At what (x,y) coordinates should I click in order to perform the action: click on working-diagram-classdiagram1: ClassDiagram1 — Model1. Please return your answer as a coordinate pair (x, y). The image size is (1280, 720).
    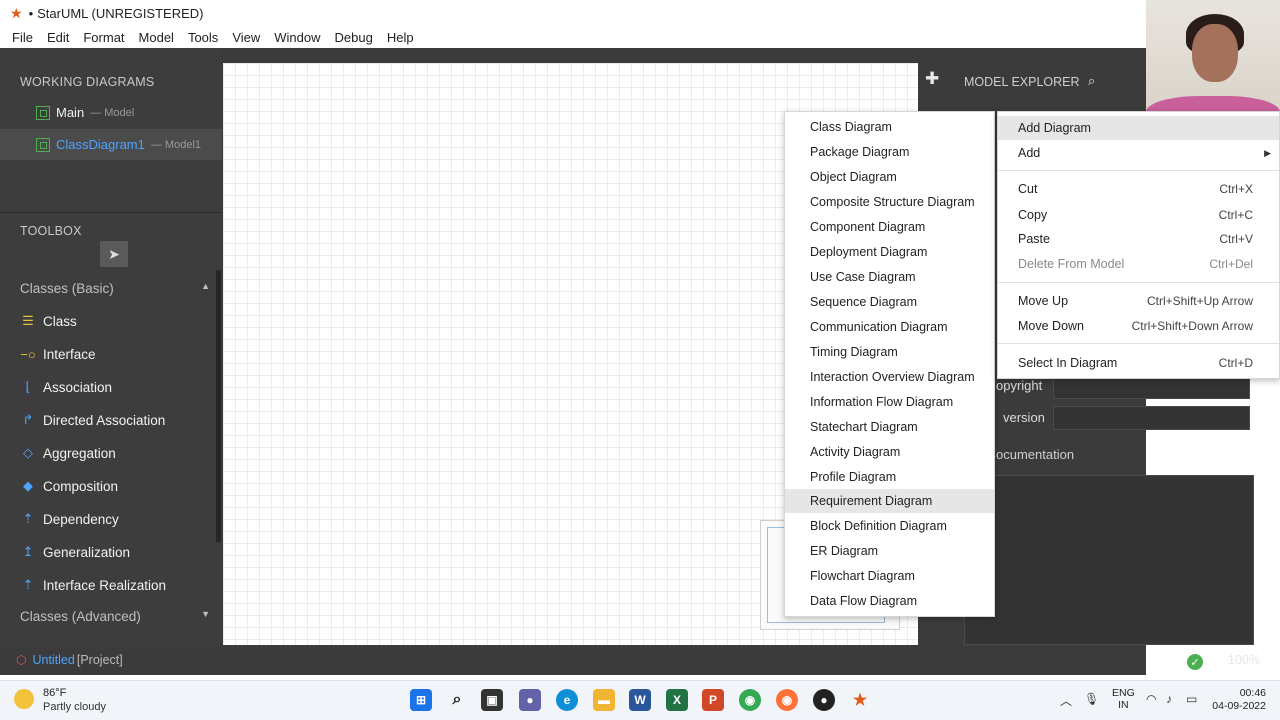
    Looking at the image, I should click on (111, 144).